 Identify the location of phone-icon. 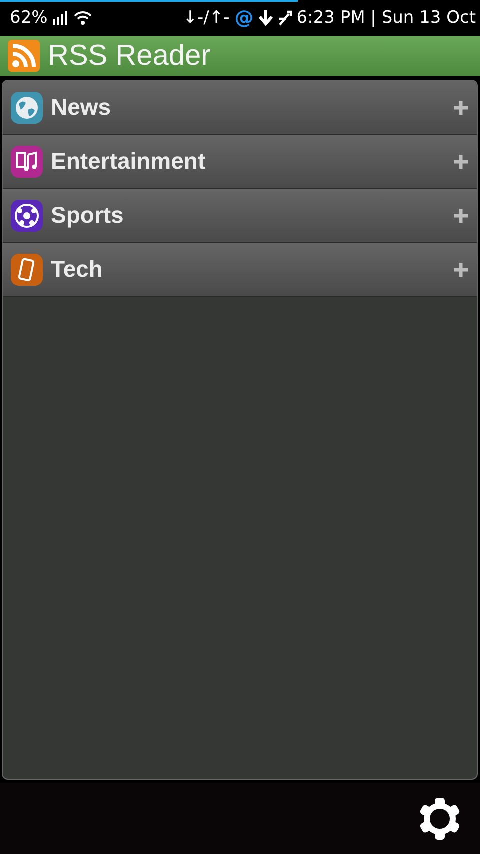
(27, 270).